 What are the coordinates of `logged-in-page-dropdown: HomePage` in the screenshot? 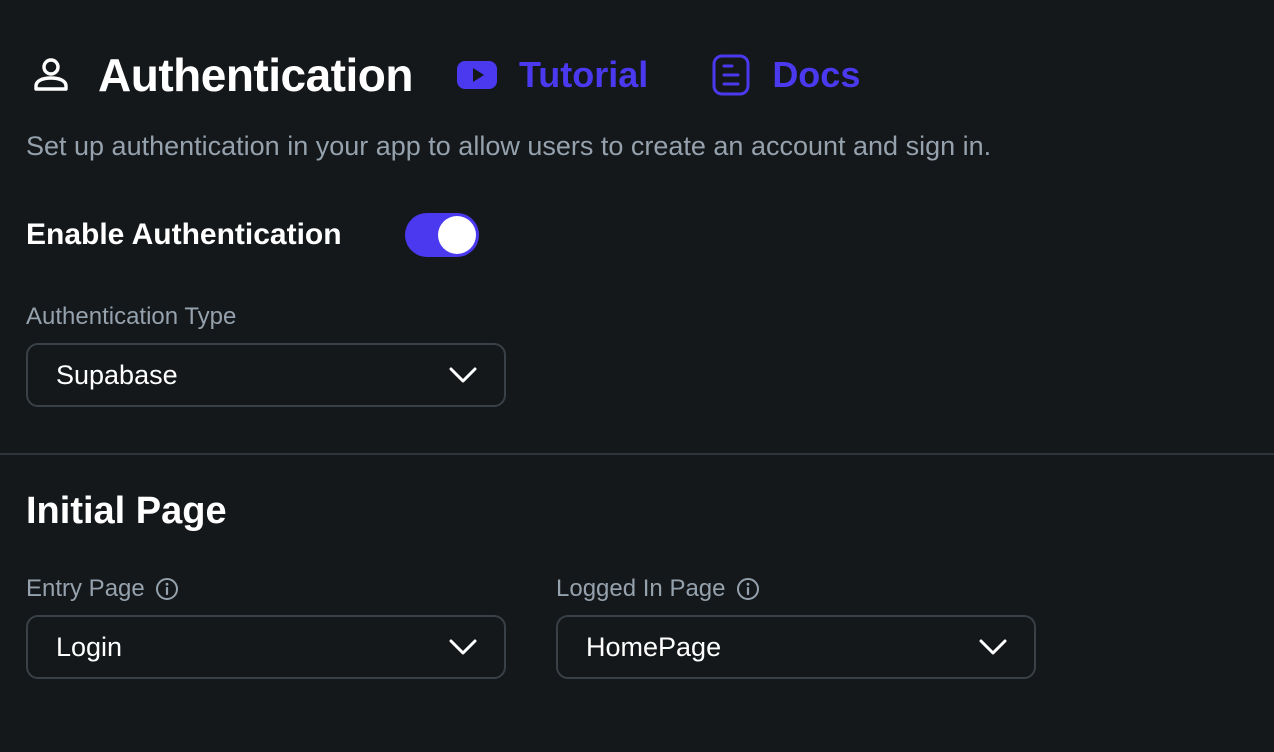 It's located at (796, 647).